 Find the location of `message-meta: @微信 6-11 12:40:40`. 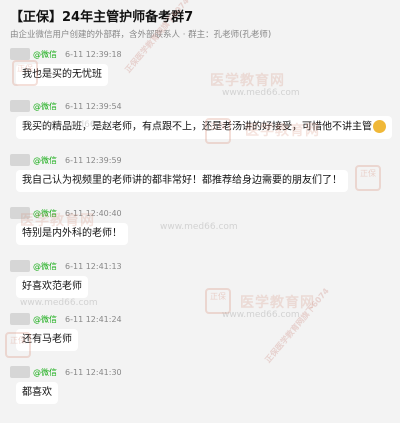

message-meta: @微信 6-11 12:40:40 is located at coordinates (69, 213).